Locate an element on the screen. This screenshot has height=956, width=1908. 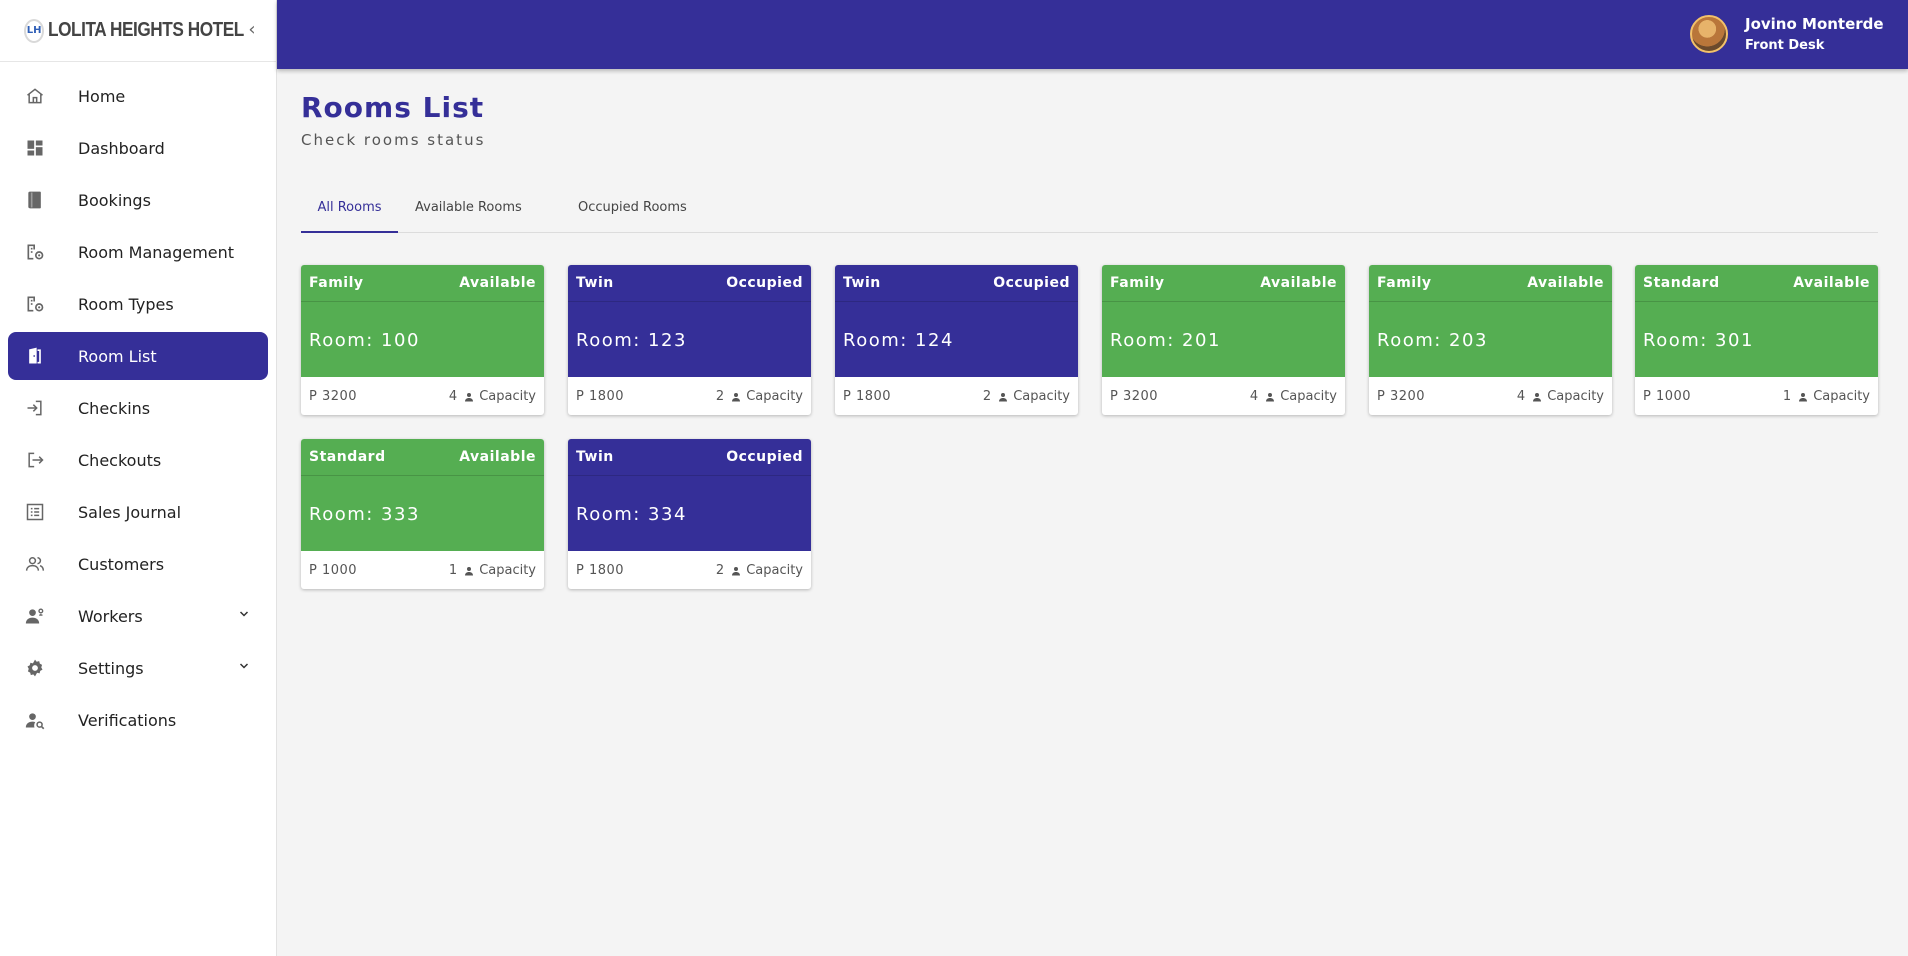
sidebar-item-label: Workers is located at coordinates (110, 616).